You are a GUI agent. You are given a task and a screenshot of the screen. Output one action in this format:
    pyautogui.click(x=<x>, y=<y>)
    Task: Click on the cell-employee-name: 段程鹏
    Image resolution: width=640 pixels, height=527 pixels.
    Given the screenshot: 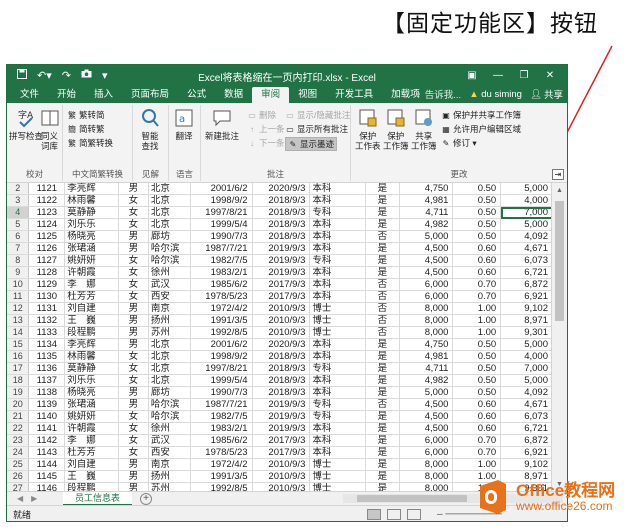 What is the action you would take?
    pyautogui.click(x=92, y=486)
    